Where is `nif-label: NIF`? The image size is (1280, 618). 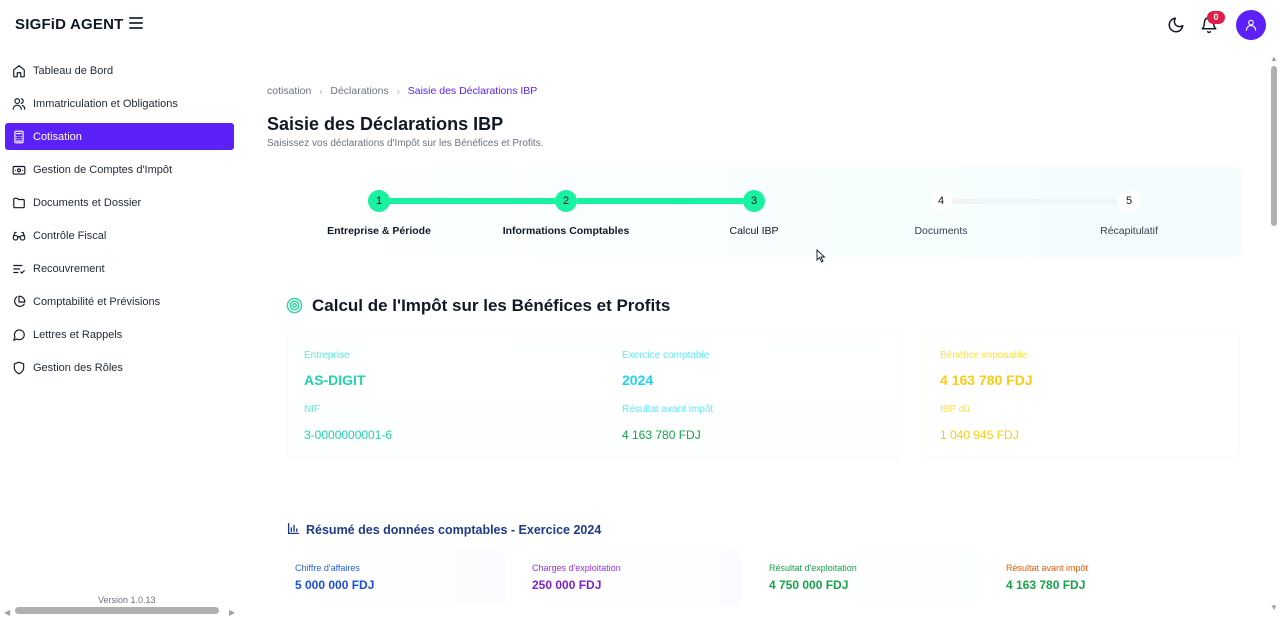 nif-label: NIF is located at coordinates (312, 409).